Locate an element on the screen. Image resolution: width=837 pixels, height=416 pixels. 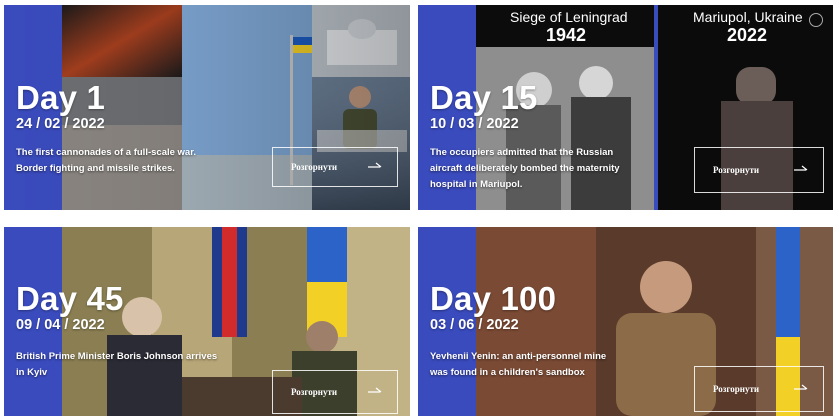
card-description-line: hospital in Mariupol. is located at coordinates (476, 184).